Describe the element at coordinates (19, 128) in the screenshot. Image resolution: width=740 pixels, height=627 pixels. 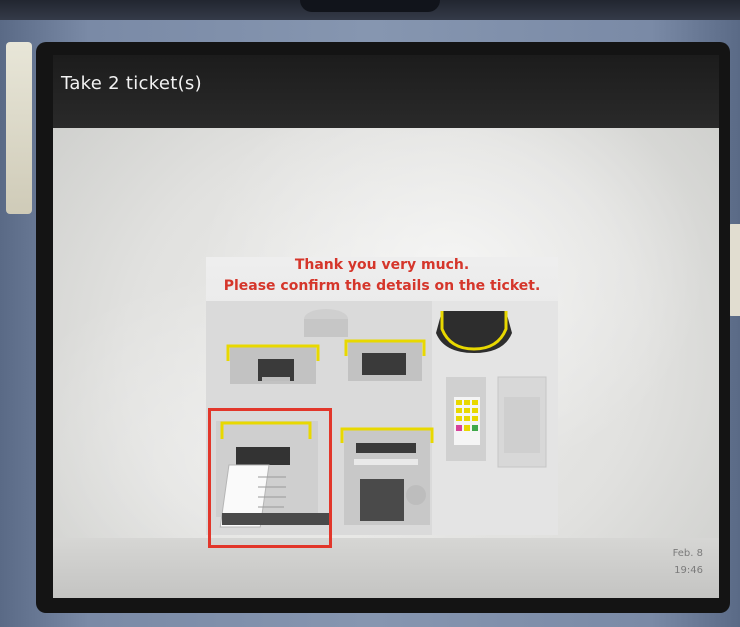
I see `left-side-sticker` at that location.